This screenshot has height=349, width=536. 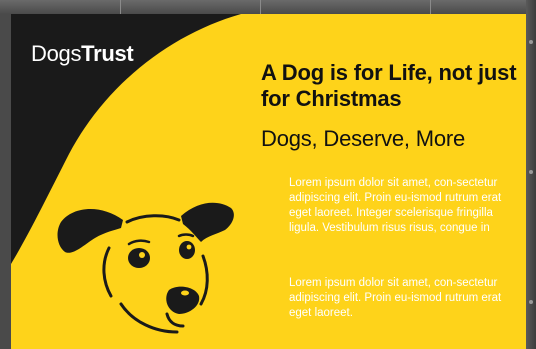 What do you see at coordinates (56, 53) in the screenshot?
I see `logo-word-dogs: Dogs` at bounding box center [56, 53].